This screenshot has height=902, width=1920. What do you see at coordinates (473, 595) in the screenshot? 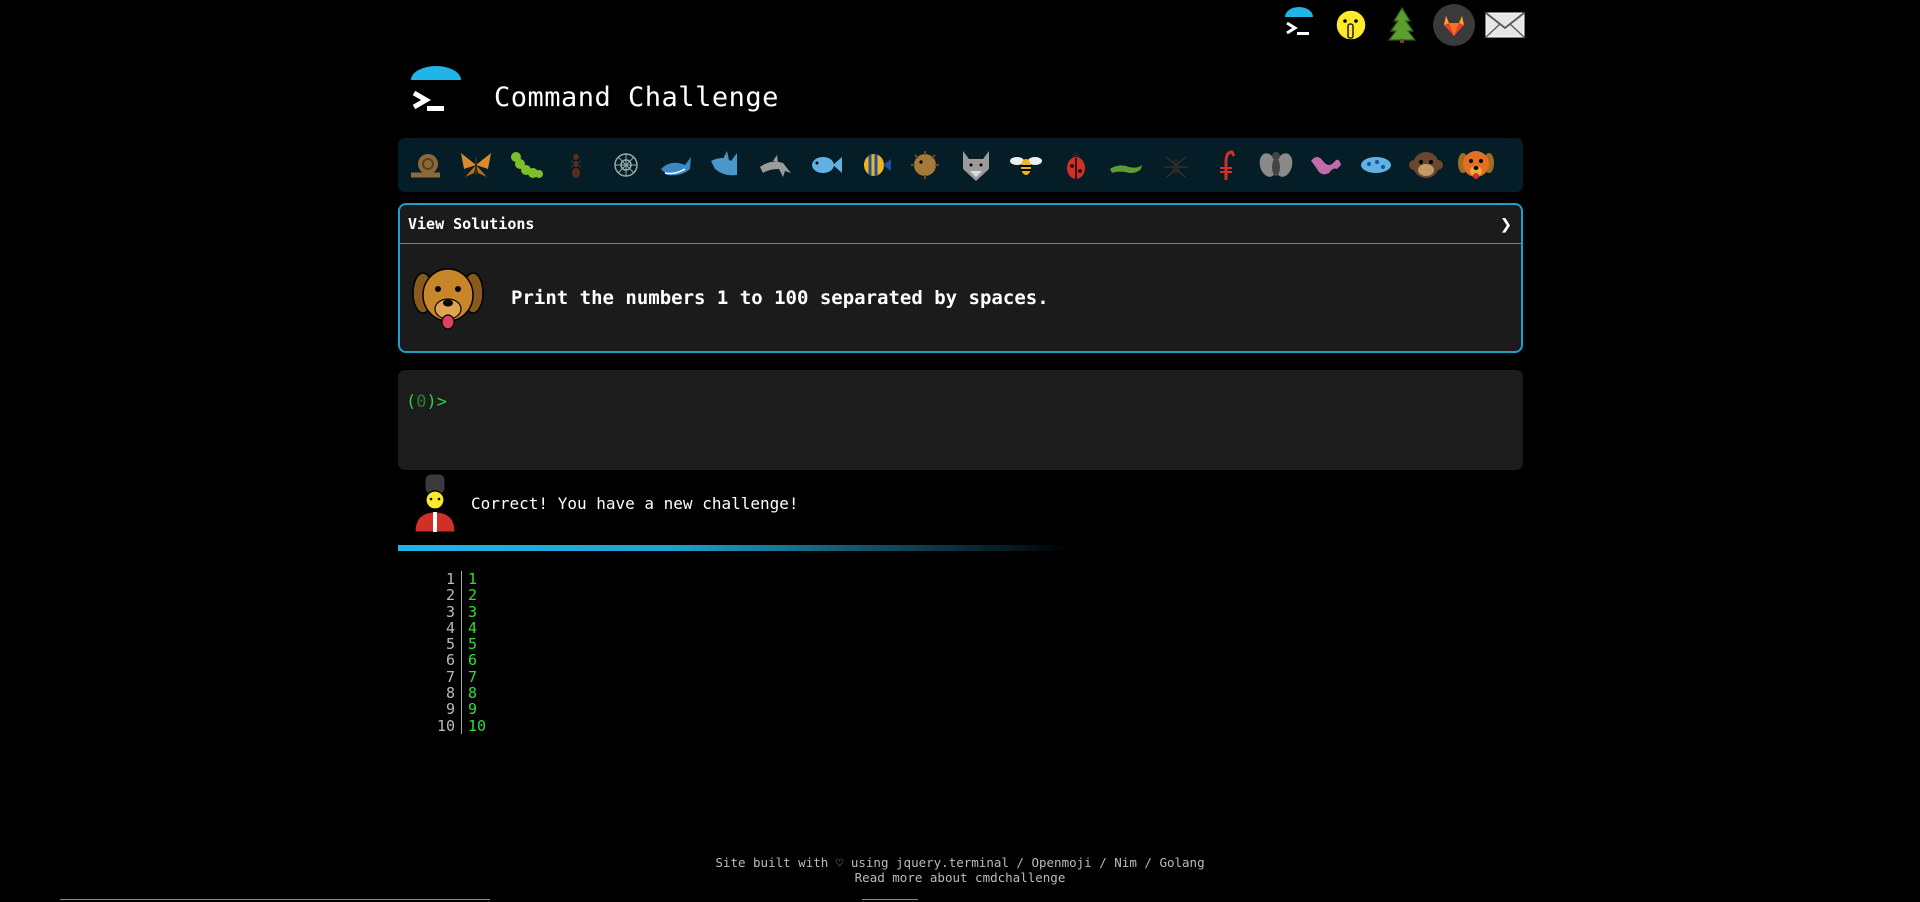
I see `line-value: 2` at bounding box center [473, 595].